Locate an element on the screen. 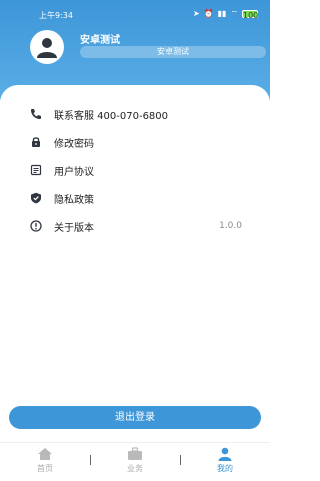 This screenshot has width=320, height=481. tab-label: 我的 is located at coordinates (225, 468).